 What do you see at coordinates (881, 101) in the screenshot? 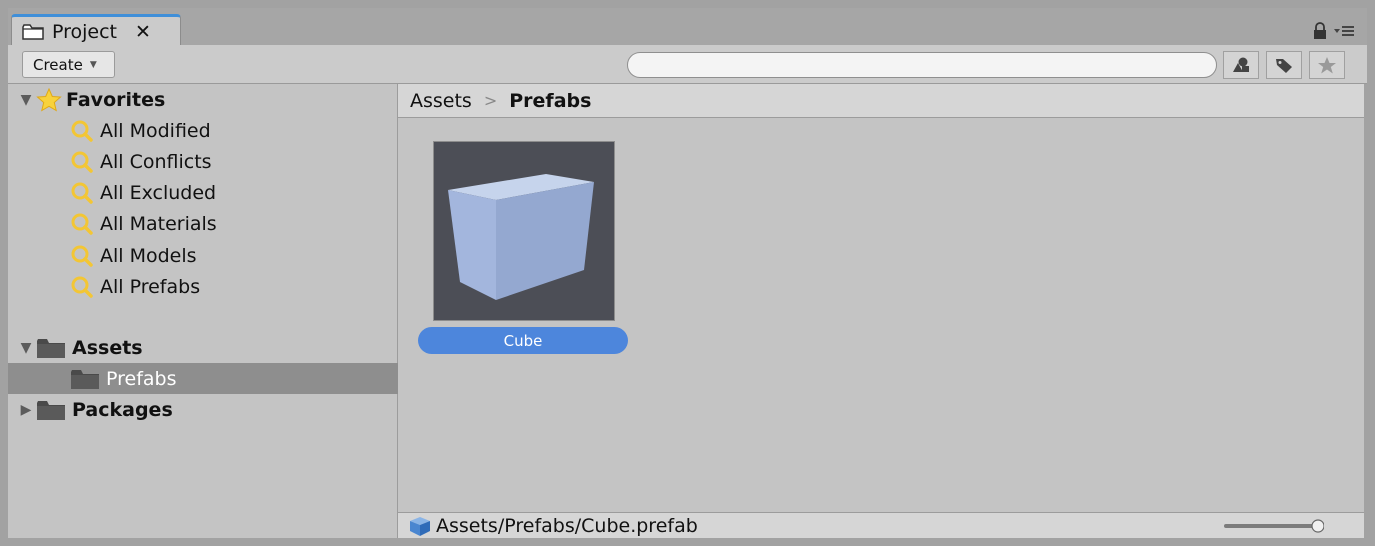
I see `breadcrumb: Assets > Prefabs` at bounding box center [881, 101].